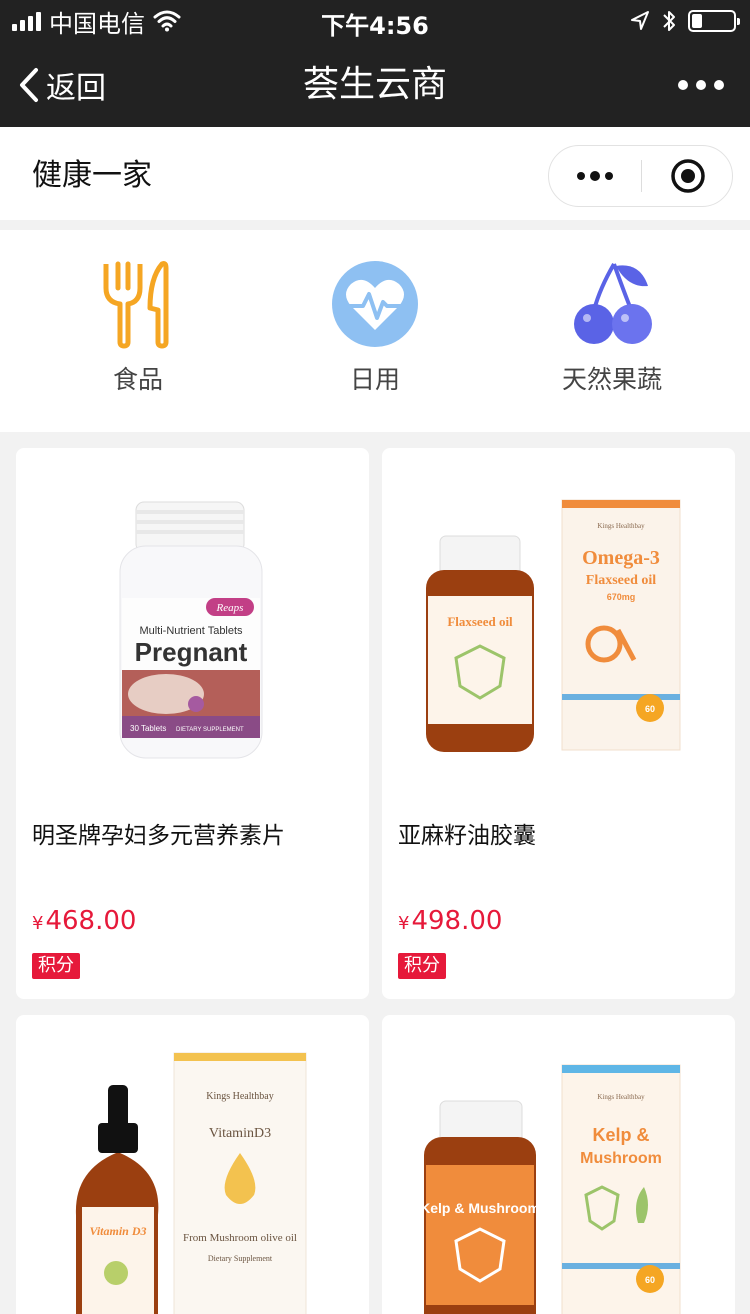 Image resolution: width=750 pixels, height=1314 pixels. What do you see at coordinates (92, 175) in the screenshot?
I see `mini-program-title: 健康一家` at bounding box center [92, 175].